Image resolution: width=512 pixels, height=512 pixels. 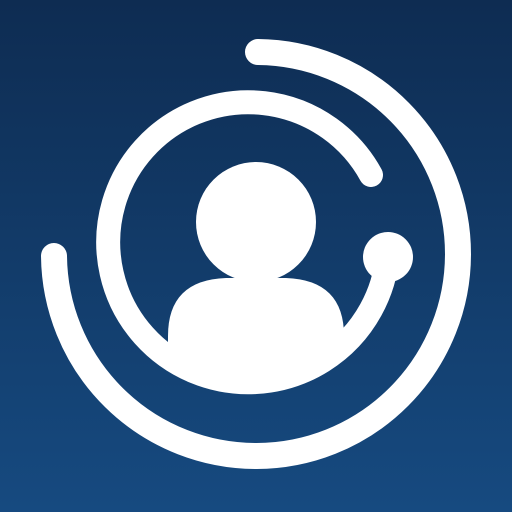 What do you see at coordinates (256, 222) in the screenshot?
I see `avatar-head-icon` at bounding box center [256, 222].